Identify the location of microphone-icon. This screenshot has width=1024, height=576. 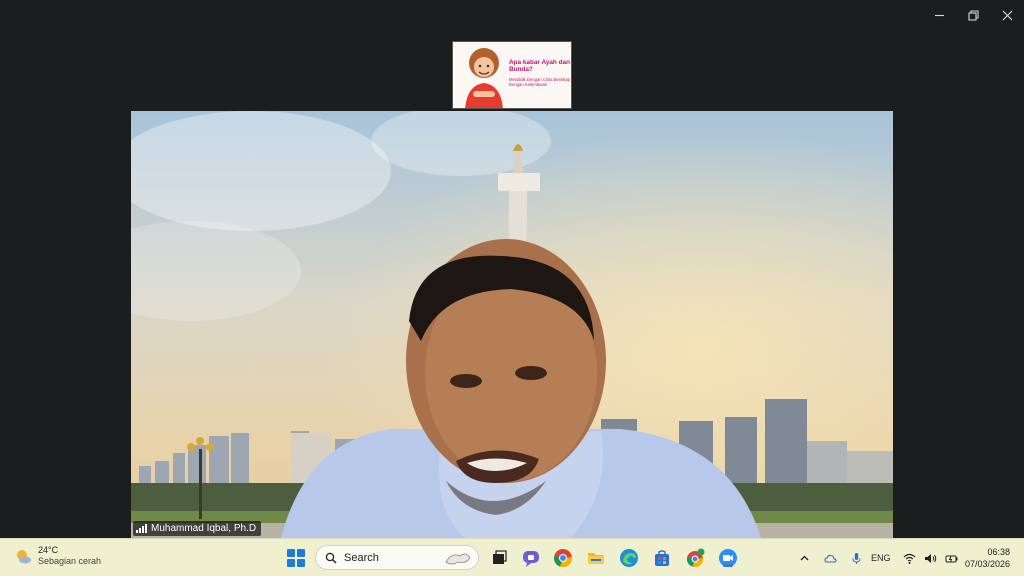
(856, 558).